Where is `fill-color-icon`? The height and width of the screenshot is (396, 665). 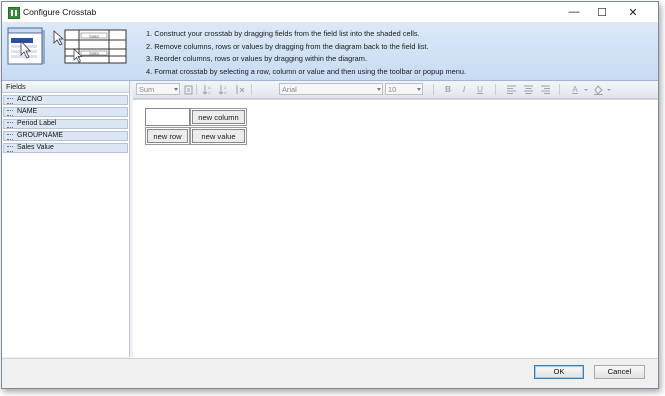 fill-color-icon is located at coordinates (598, 89).